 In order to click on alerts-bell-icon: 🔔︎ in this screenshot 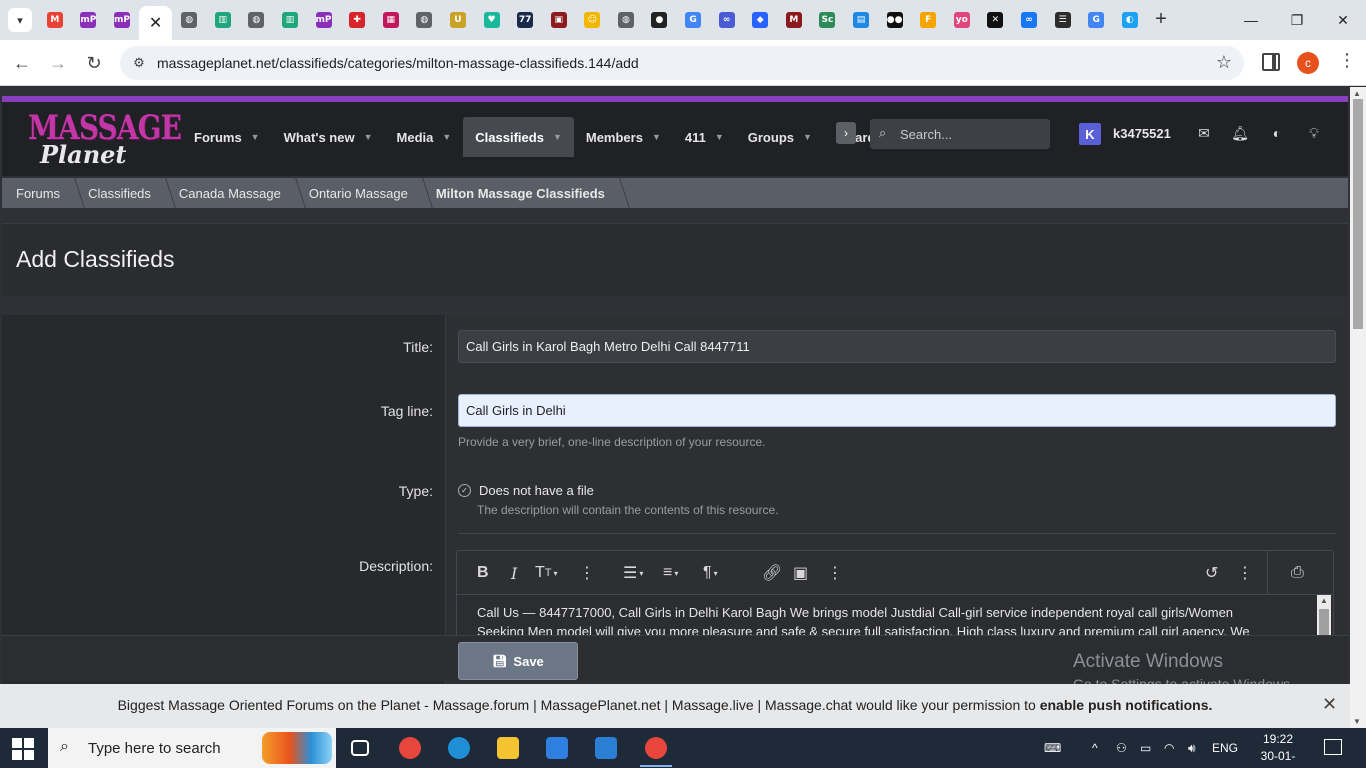, I will do `click(1240, 133)`.